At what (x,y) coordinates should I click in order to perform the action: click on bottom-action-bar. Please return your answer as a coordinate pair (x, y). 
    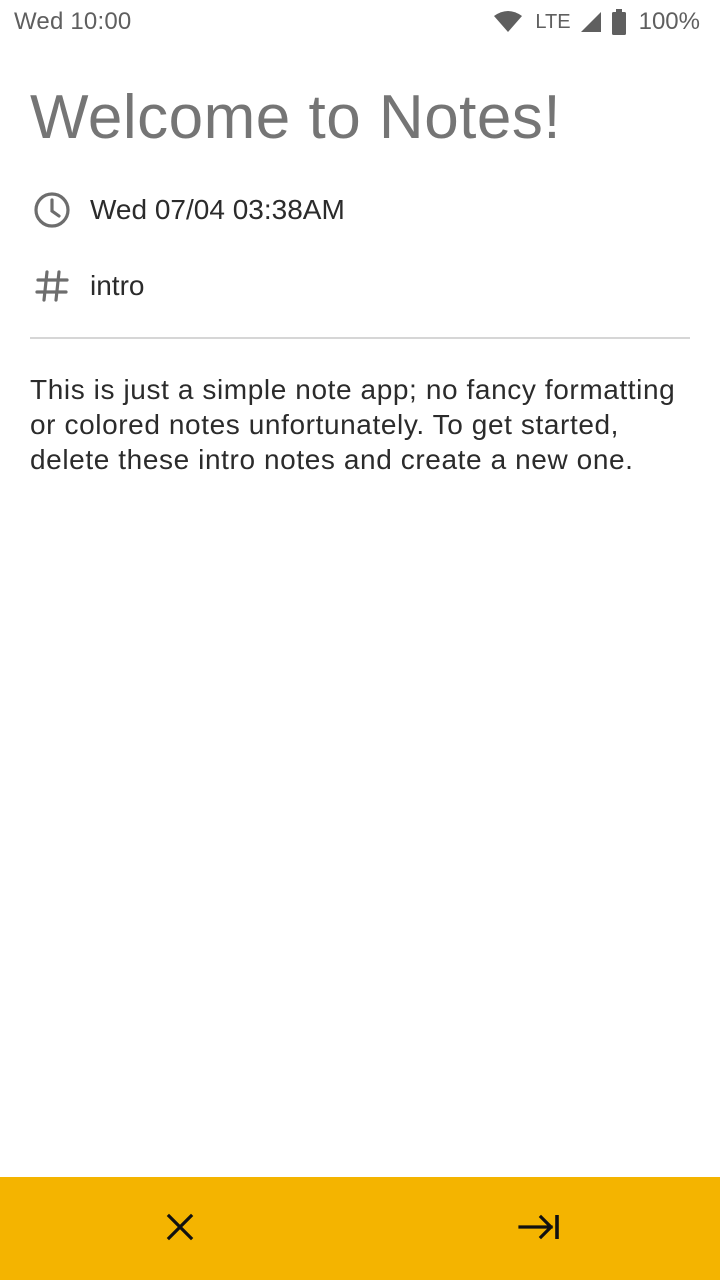
    Looking at the image, I should click on (360, 1228).